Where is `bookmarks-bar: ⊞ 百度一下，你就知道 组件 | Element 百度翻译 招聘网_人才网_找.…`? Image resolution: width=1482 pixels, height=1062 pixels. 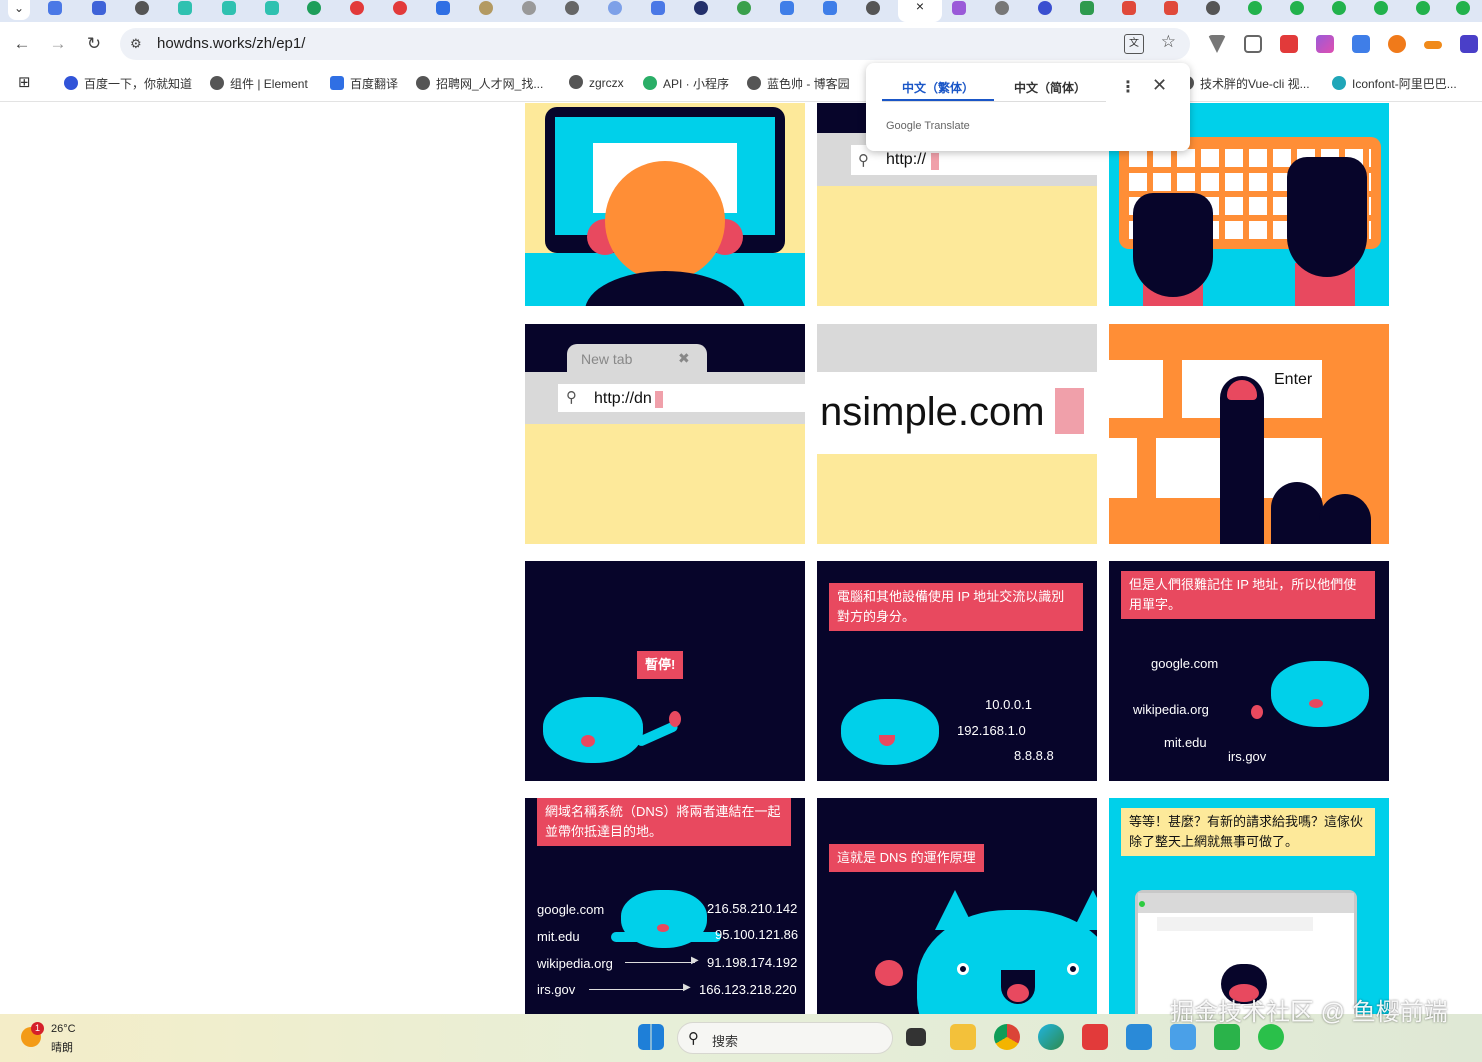 bookmarks-bar: ⊞ 百度一下，你就知道 组件 | Element 百度翻译 招聘网_人才网_找.… is located at coordinates (741, 84).